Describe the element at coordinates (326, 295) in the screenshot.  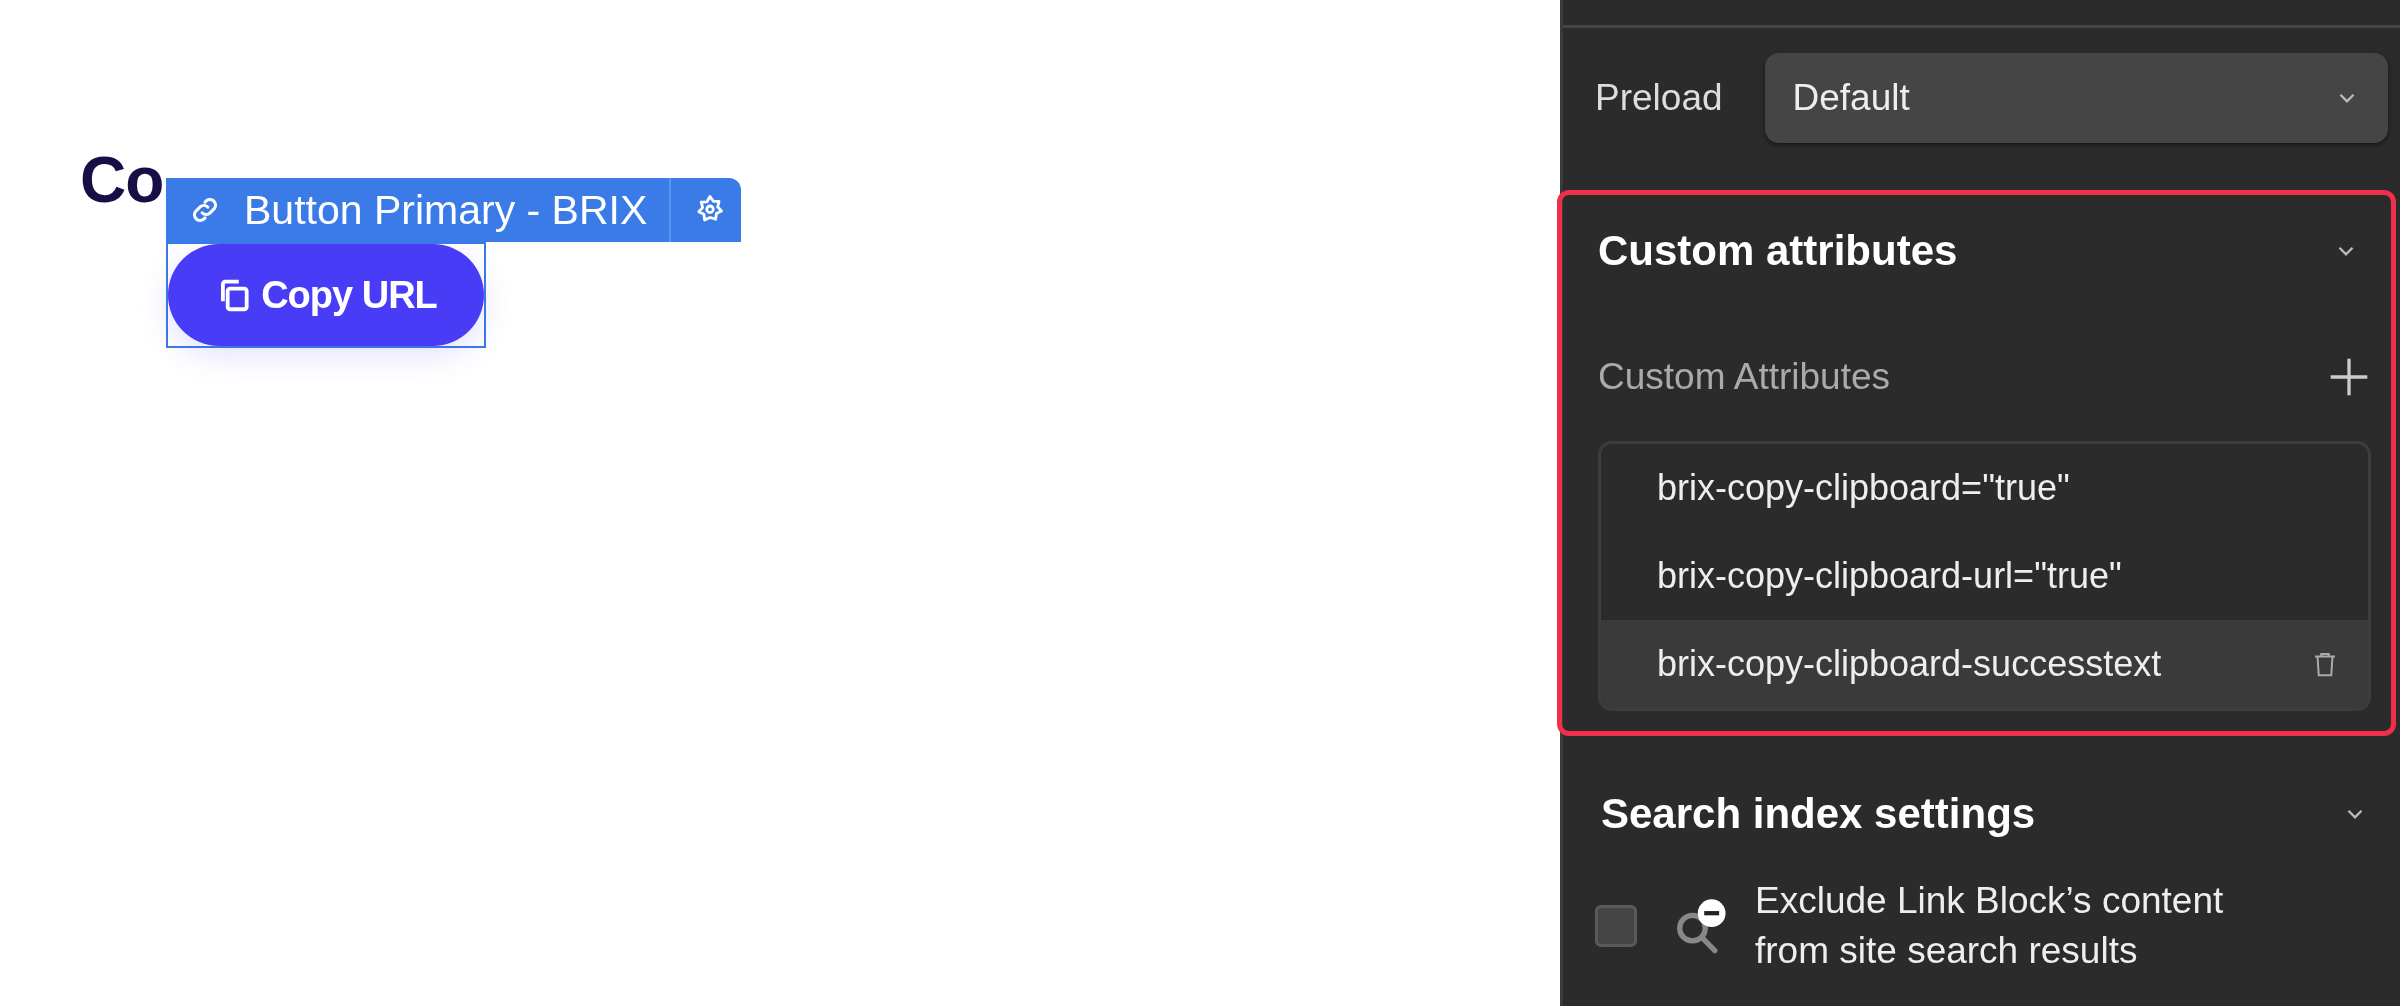
I see `copy-url-button: Copy URL` at that location.